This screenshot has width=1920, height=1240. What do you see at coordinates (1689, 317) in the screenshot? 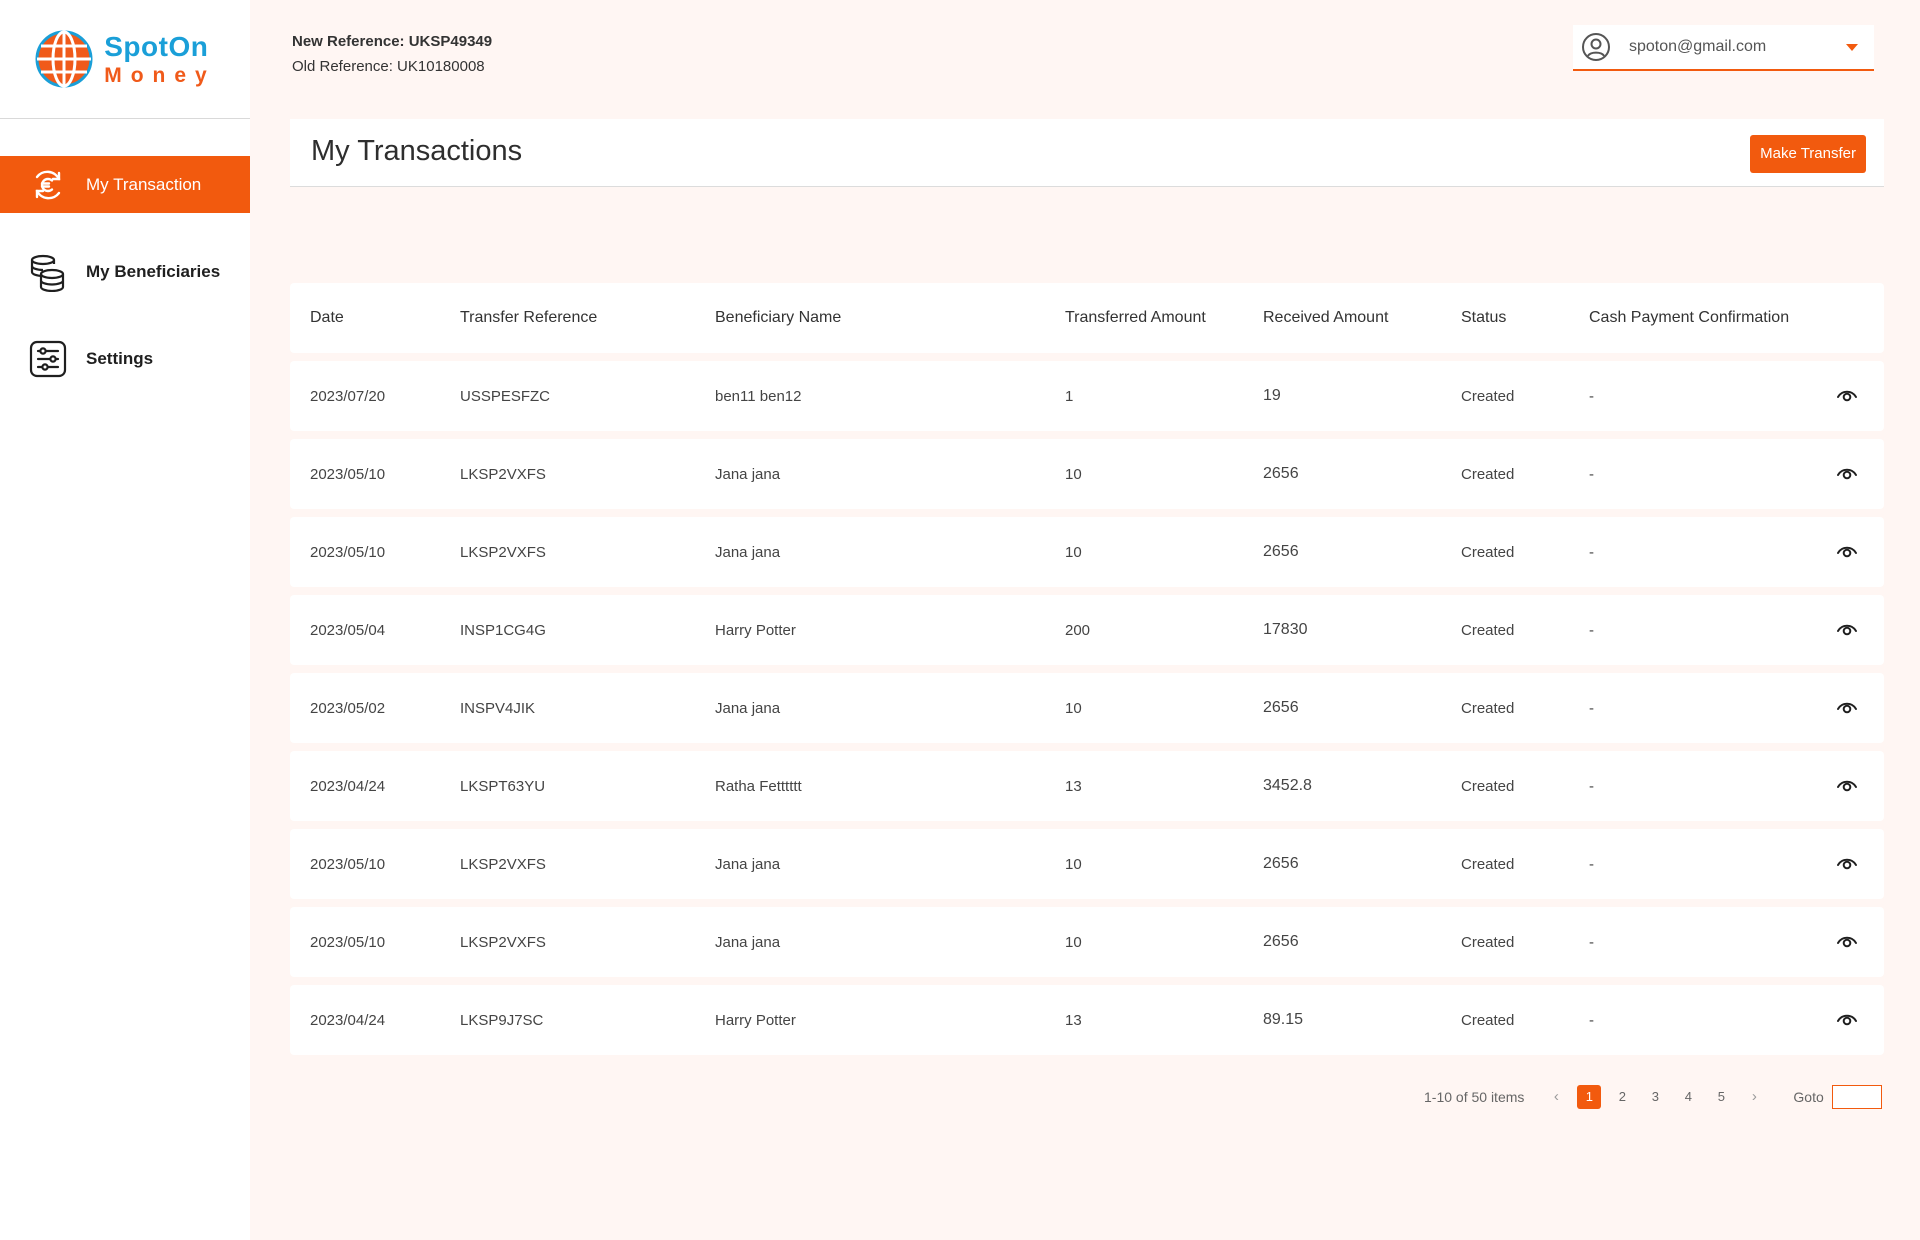
I see `column-header-cash-payment-confirmation: Cash Payment Confirmation` at bounding box center [1689, 317].